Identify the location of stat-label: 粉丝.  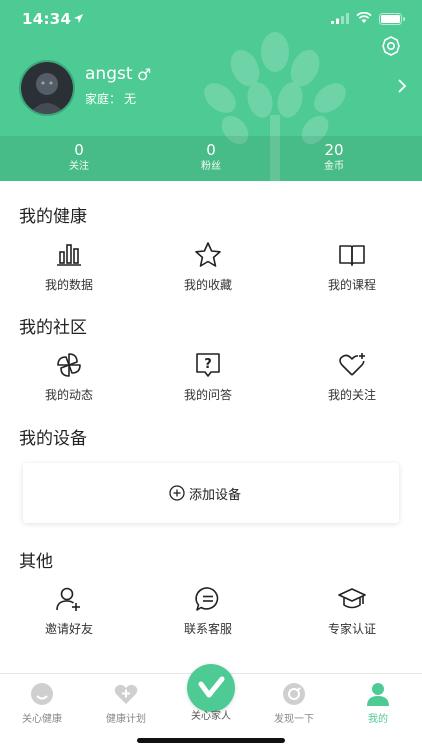
(211, 166).